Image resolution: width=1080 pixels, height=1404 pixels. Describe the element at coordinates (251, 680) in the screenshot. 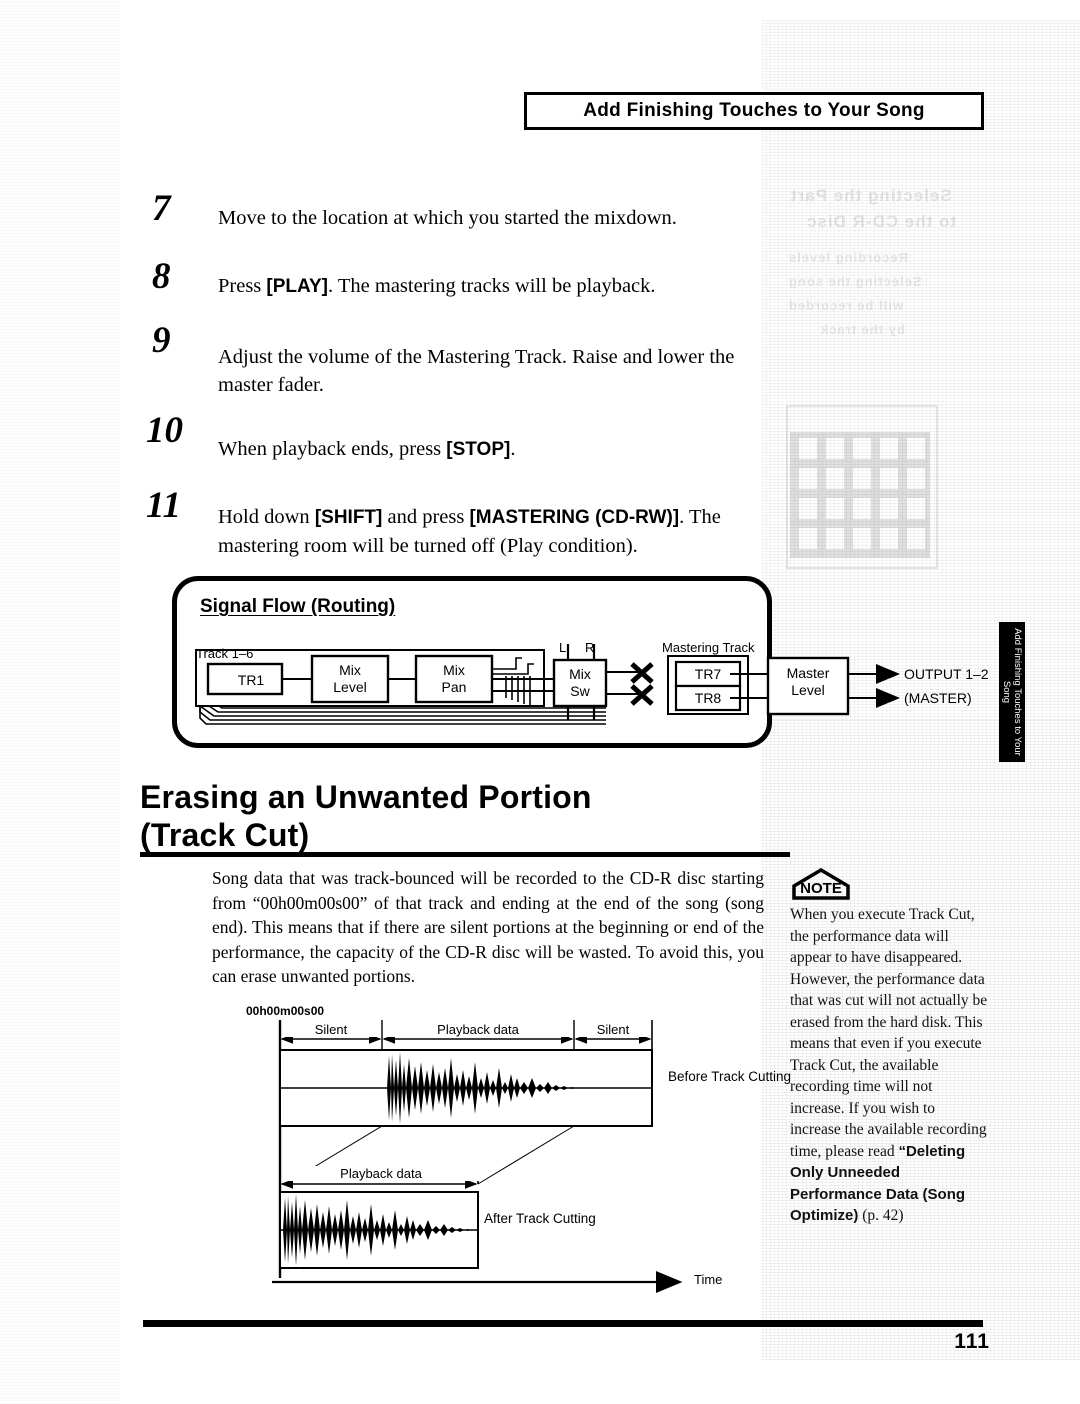

I see `sf-label-tr1: TR1` at that location.